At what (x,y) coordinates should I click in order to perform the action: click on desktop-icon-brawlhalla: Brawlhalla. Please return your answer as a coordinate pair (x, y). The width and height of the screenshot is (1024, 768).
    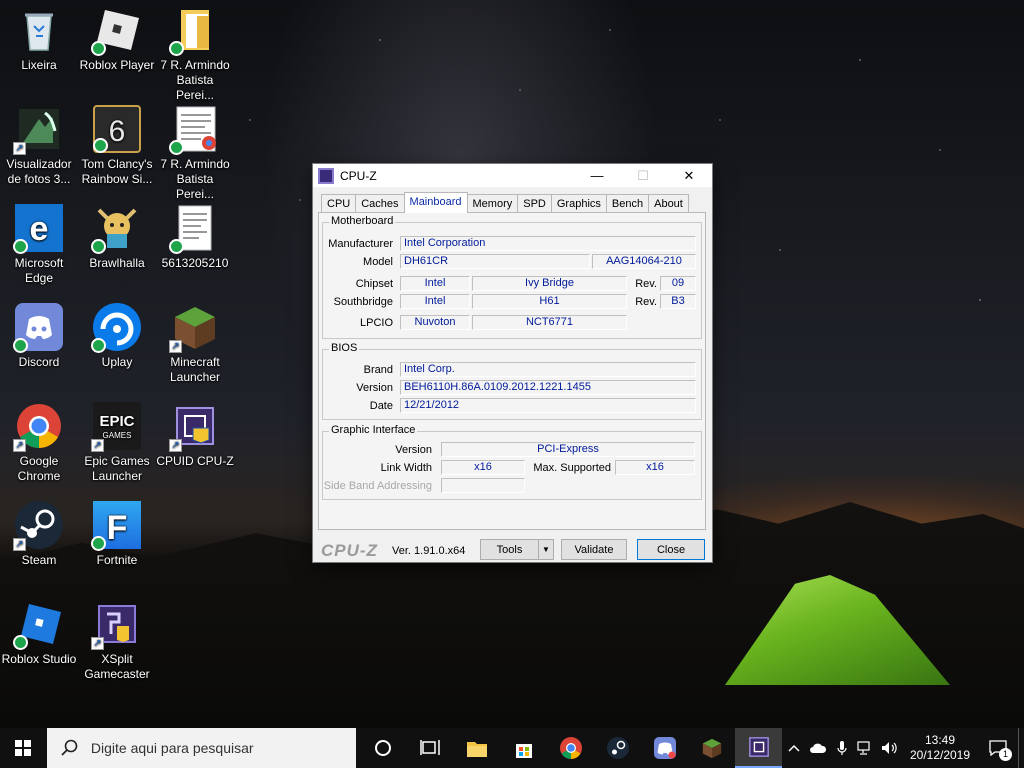
    Looking at the image, I should click on (117, 237).